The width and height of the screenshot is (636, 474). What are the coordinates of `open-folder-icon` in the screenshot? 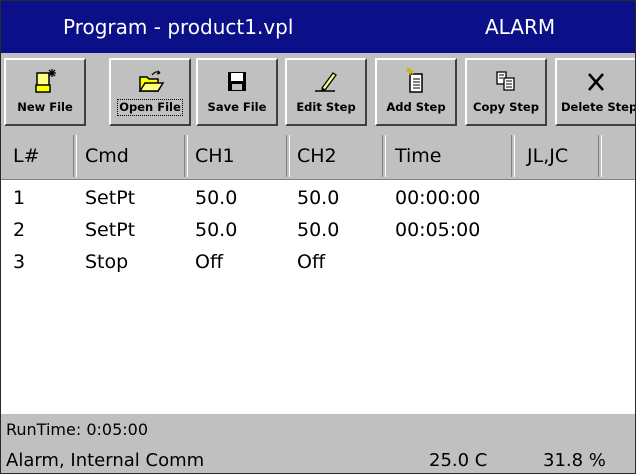 It's located at (150, 81).